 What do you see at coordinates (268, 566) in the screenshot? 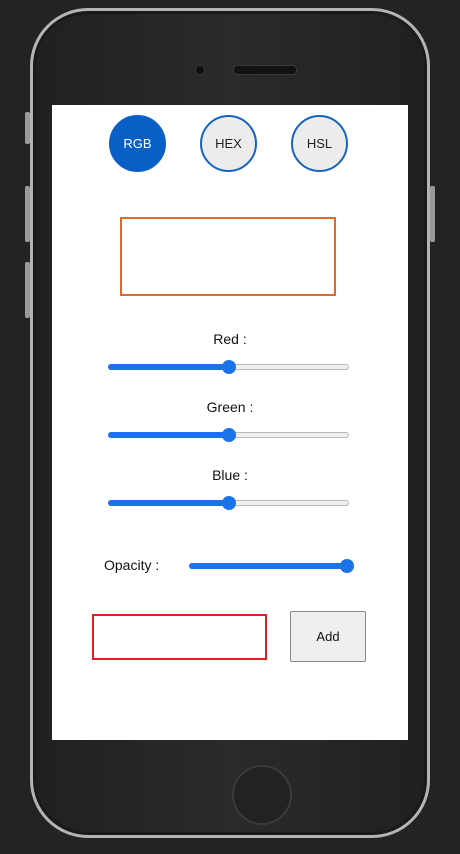
I see `opacity-slider-fill` at bounding box center [268, 566].